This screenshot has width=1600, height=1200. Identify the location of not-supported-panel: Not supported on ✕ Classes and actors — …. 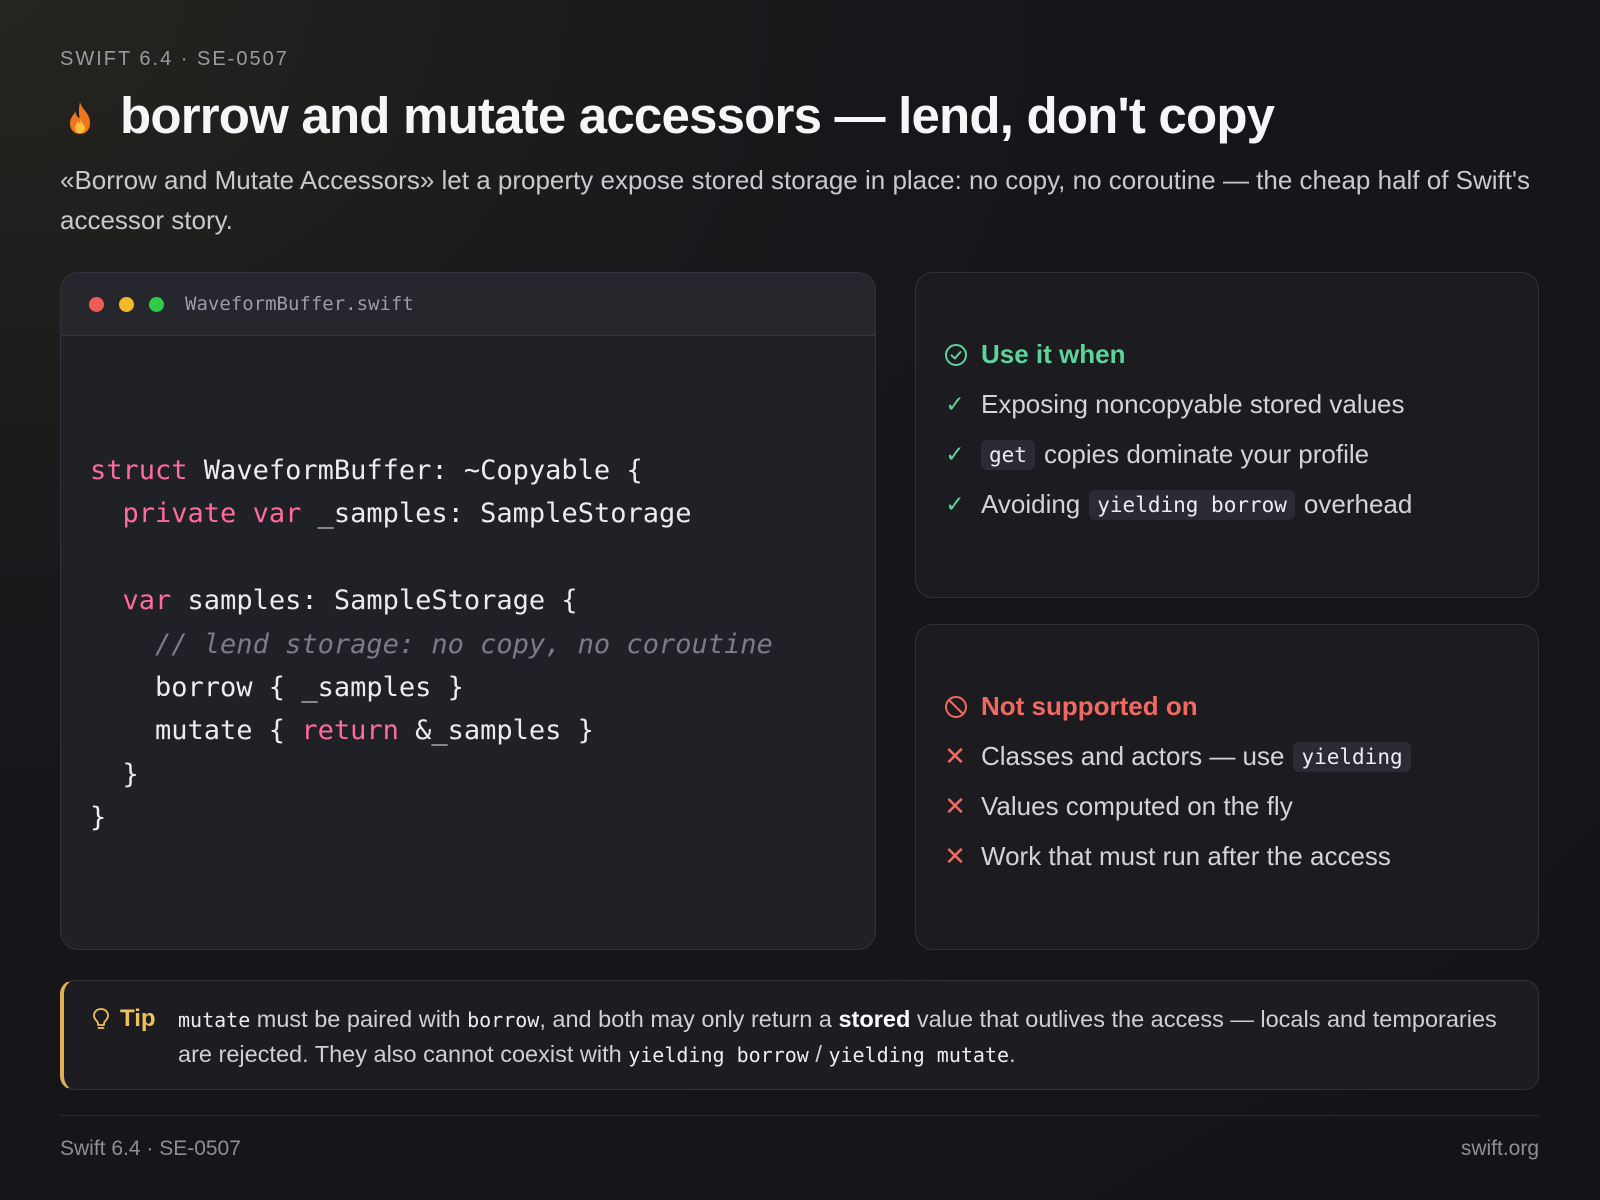
(1227, 787).